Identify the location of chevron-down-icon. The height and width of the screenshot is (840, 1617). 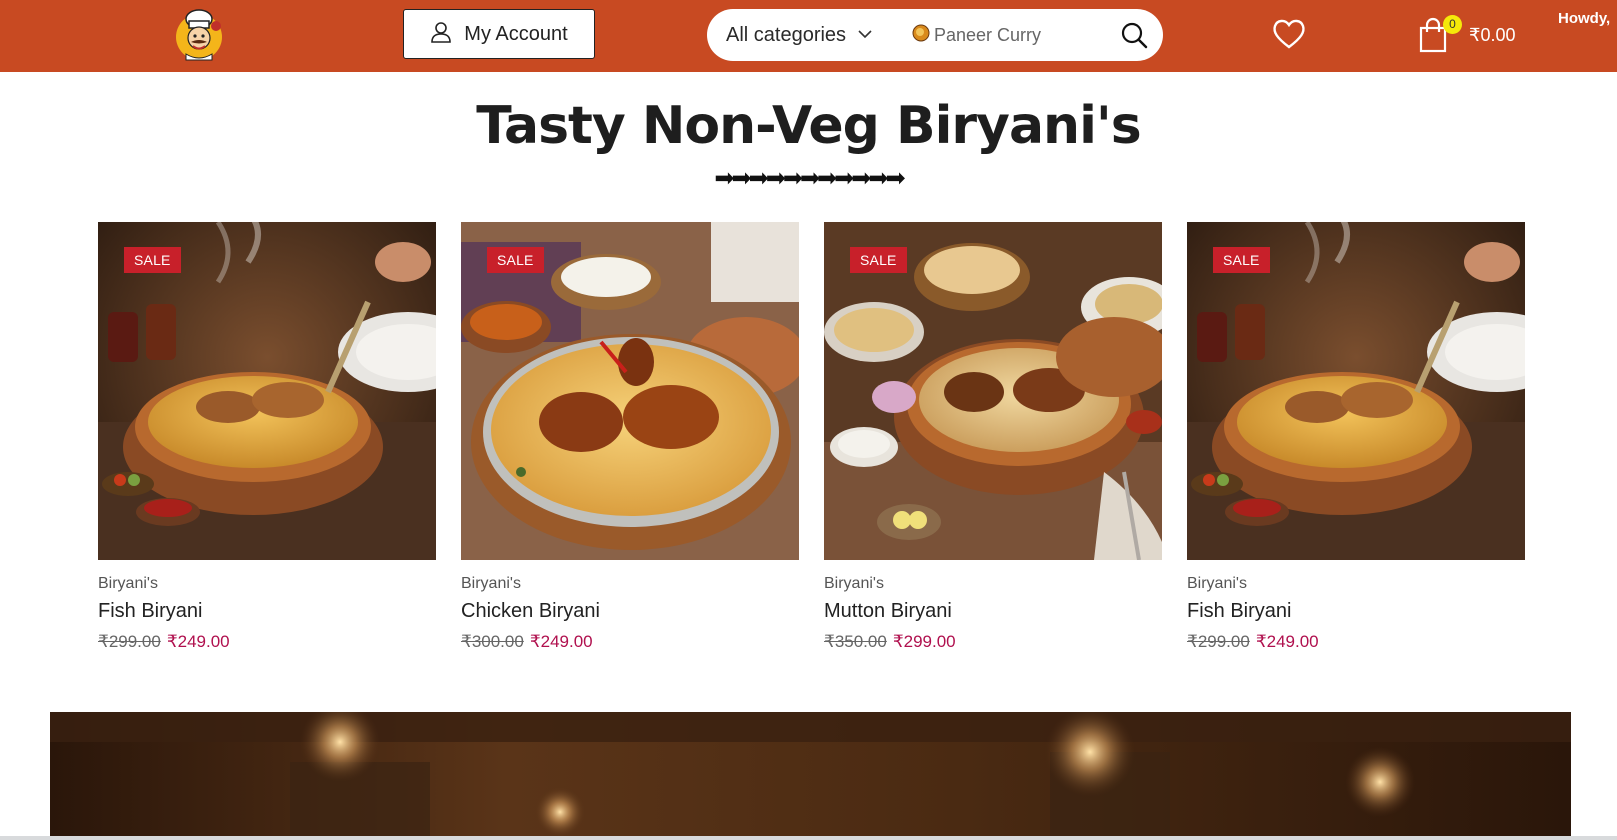
(865, 35).